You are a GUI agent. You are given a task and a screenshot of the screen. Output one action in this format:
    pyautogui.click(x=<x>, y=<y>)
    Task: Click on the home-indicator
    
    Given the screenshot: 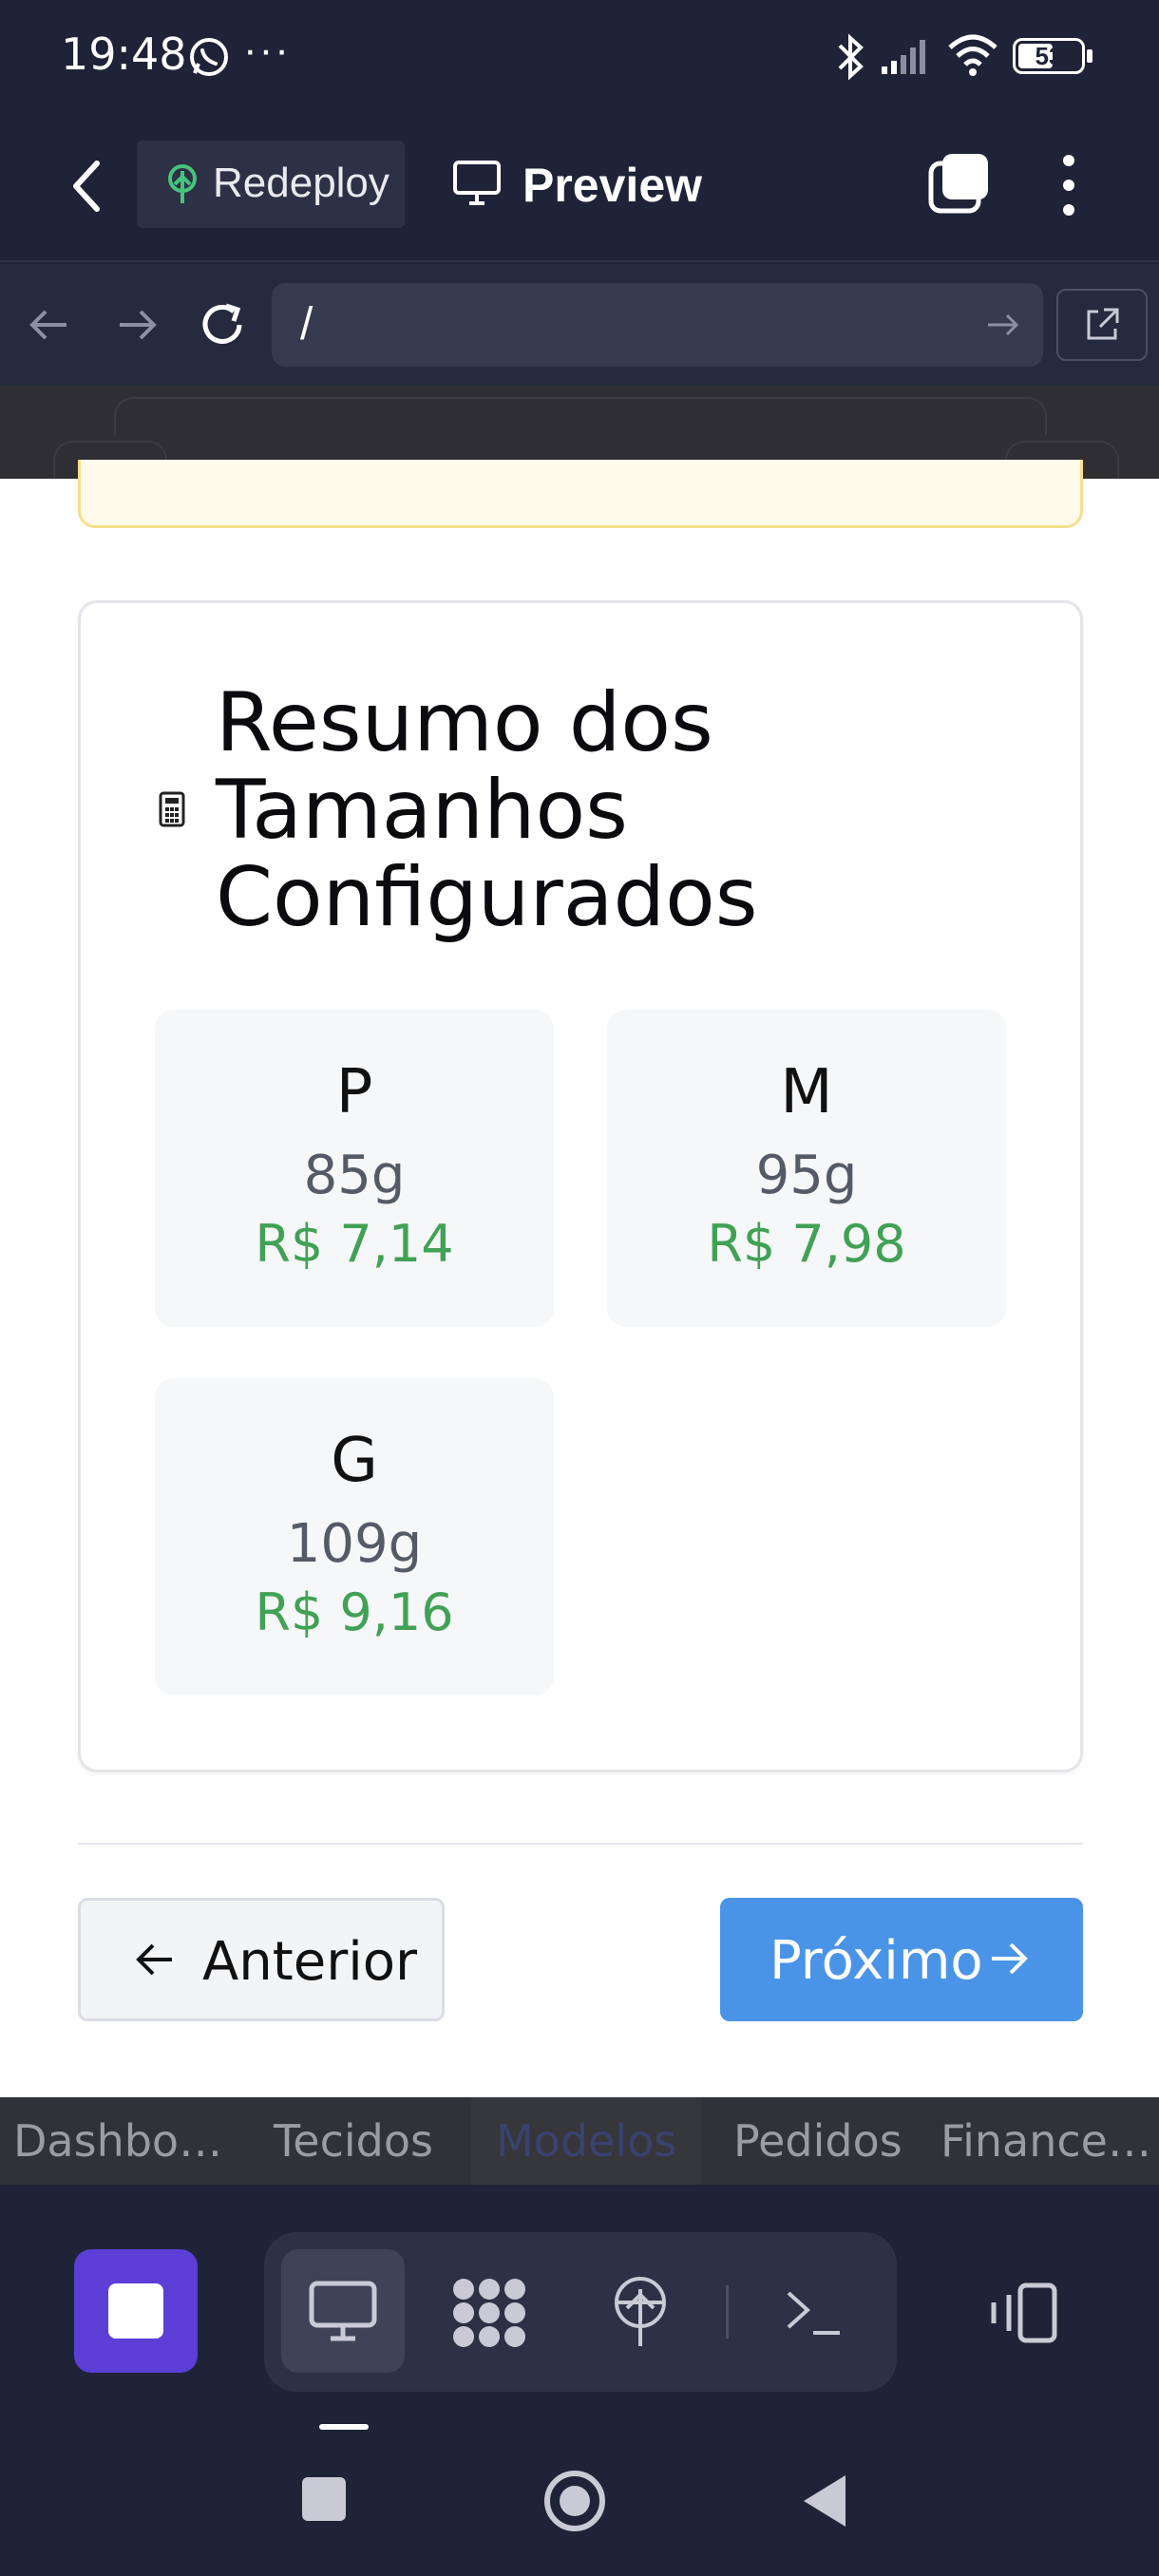 What is the action you would take?
    pyautogui.click(x=344, y=2427)
    